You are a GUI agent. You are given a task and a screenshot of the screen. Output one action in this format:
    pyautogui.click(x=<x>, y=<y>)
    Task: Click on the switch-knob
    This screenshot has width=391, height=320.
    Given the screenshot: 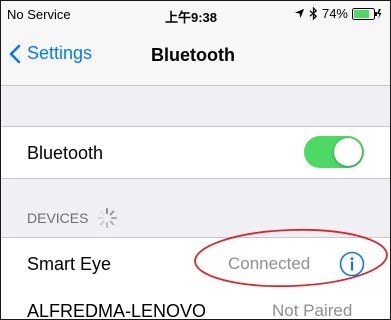 What is the action you would take?
    pyautogui.click(x=348, y=152)
    